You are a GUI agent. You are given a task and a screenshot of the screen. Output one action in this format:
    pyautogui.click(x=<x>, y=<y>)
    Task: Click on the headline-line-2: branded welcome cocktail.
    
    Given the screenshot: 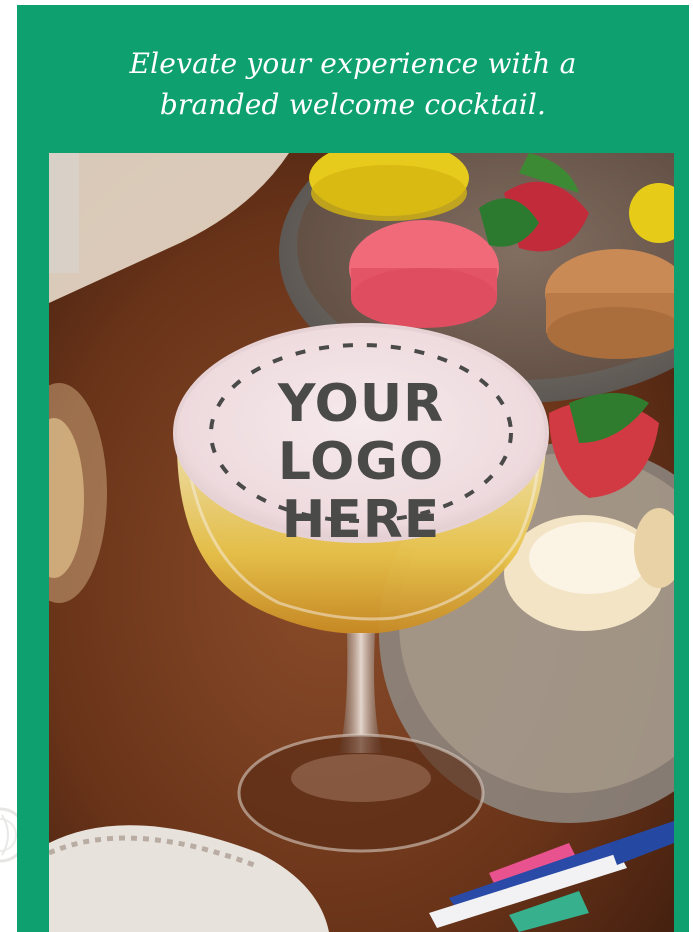 What is the action you would take?
    pyautogui.click(x=353, y=104)
    